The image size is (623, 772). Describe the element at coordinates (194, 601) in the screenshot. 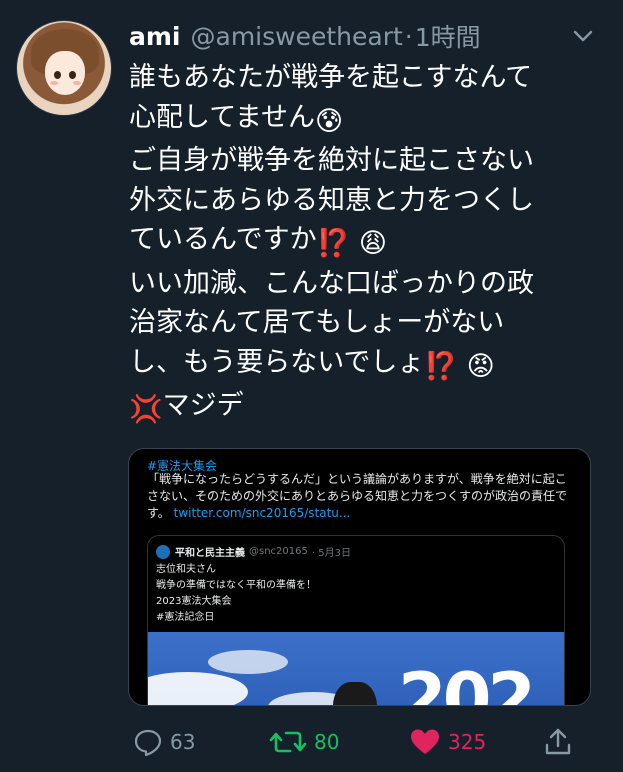

I see `inner-line-3: 2023憲法大集会` at that location.